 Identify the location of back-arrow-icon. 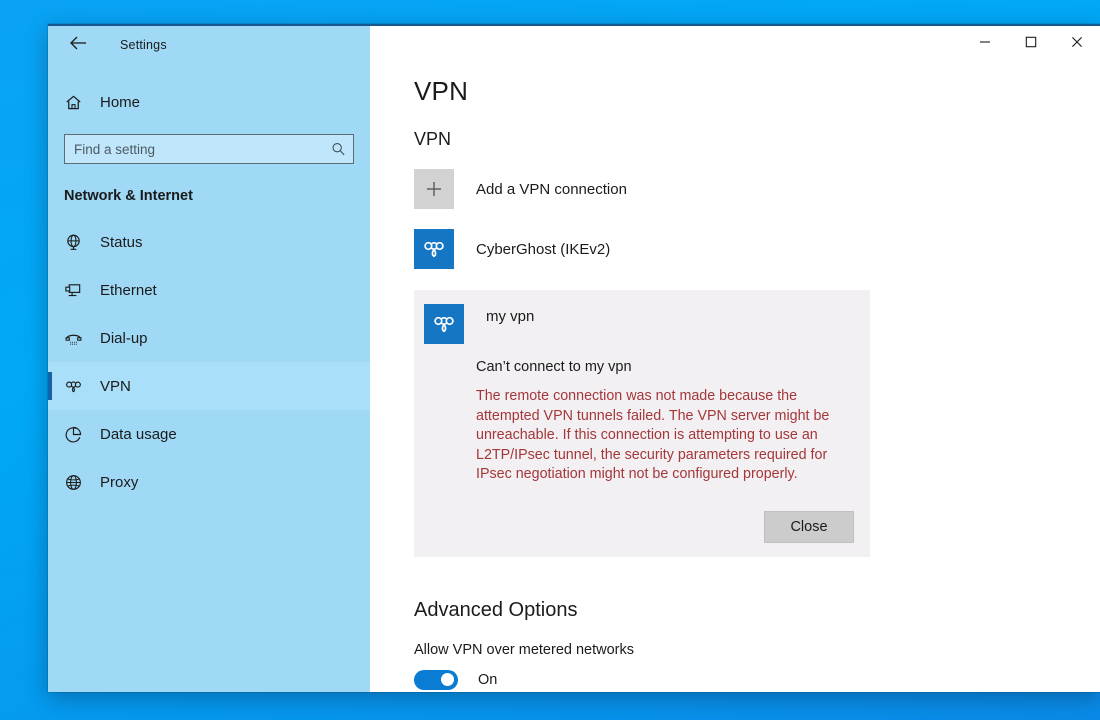
(78, 45).